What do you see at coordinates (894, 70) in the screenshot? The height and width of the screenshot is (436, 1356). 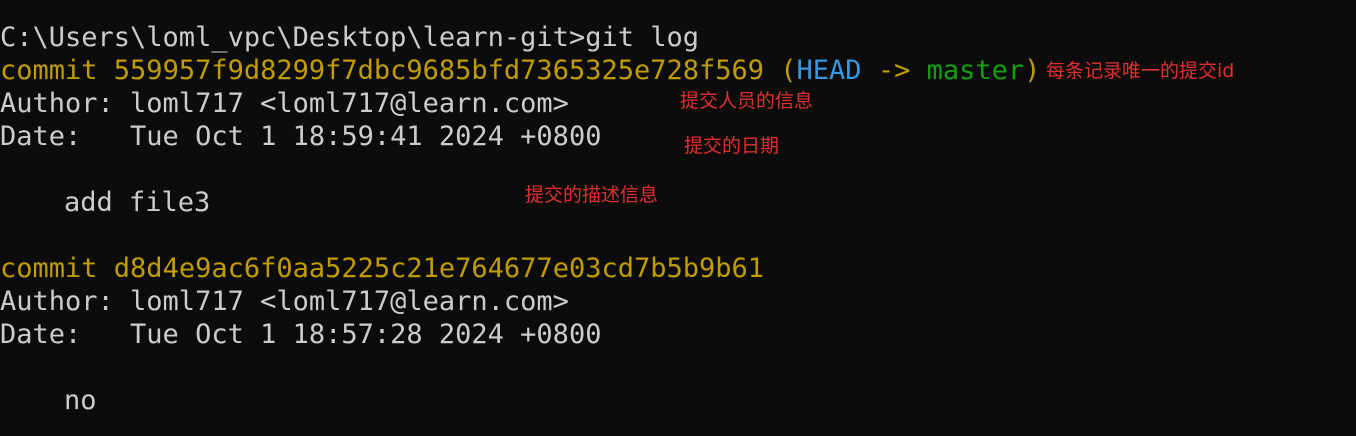 I see `ref-arrow: ->` at bounding box center [894, 70].